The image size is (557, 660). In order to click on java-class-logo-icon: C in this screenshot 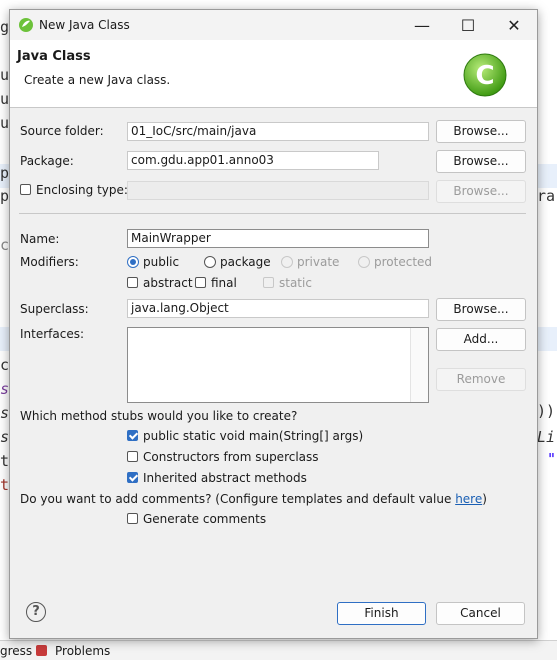, I will do `click(485, 75)`.